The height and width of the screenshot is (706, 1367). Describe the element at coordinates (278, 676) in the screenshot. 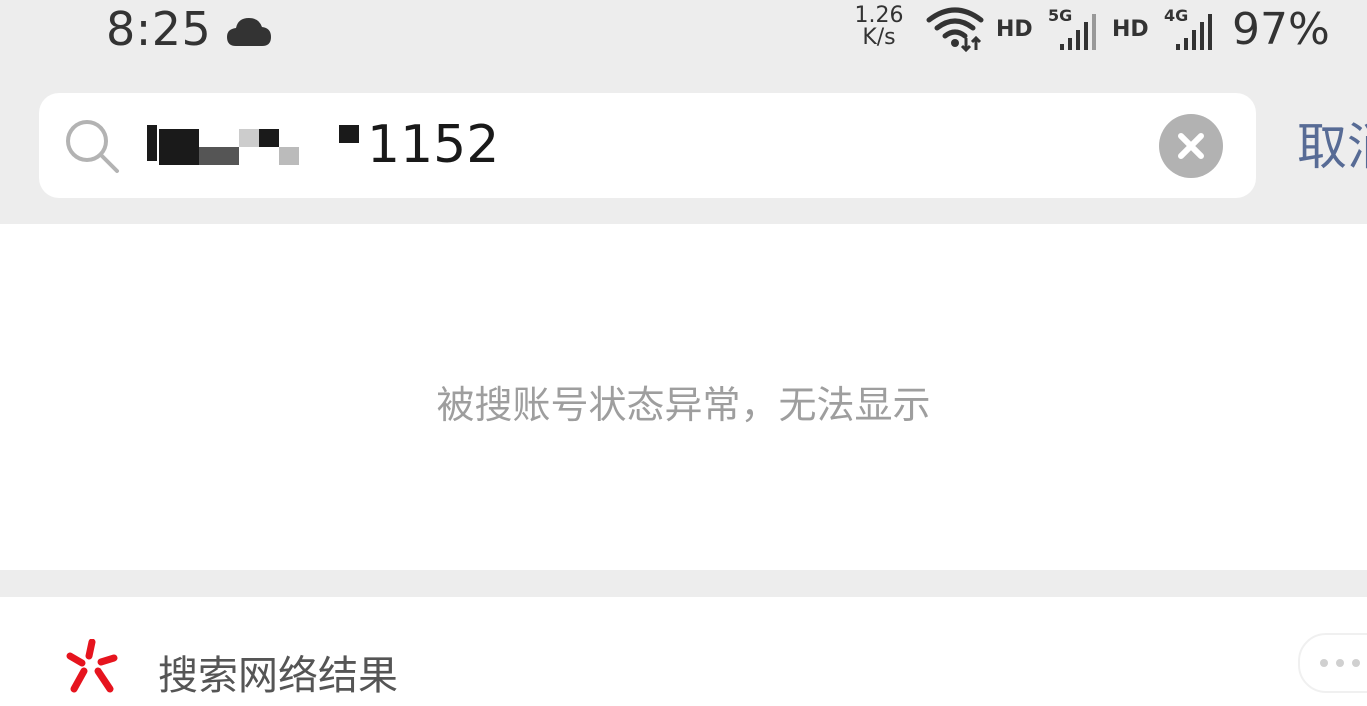

I see `web-search-label: 搜索网络结果` at that location.